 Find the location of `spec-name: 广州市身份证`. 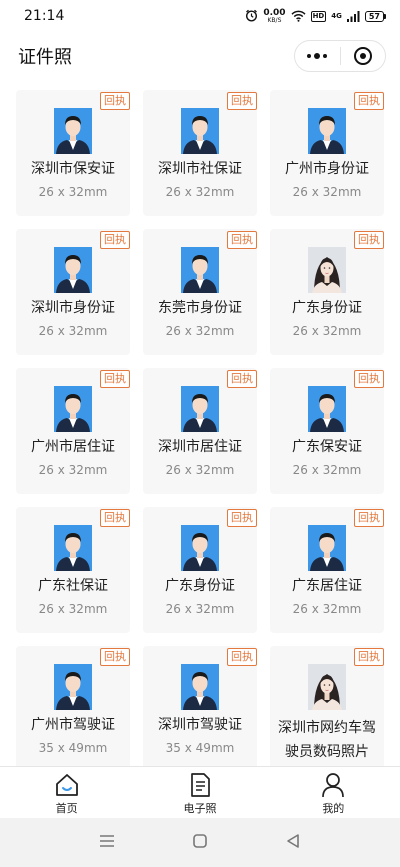

spec-name: 广州市身份证 is located at coordinates (327, 169).